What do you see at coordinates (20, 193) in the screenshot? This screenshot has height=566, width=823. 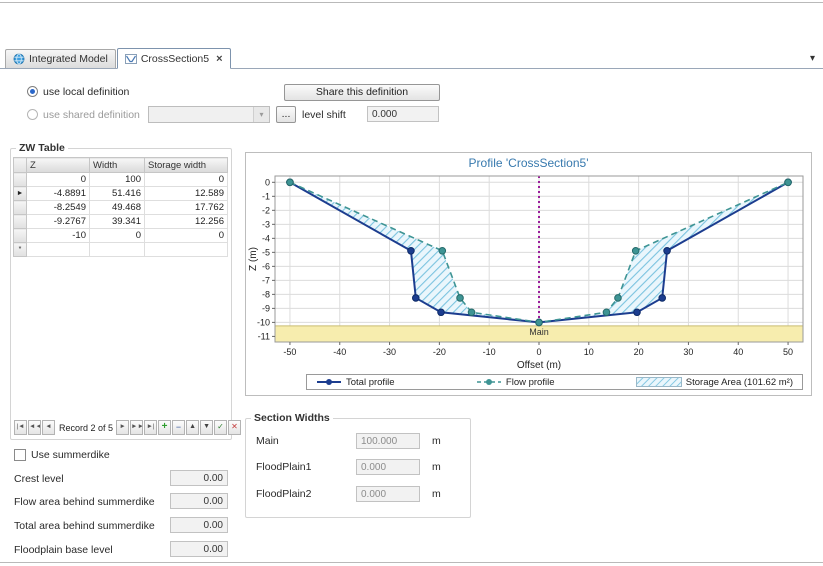 I see `row-selector-current-icon: ►` at bounding box center [20, 193].